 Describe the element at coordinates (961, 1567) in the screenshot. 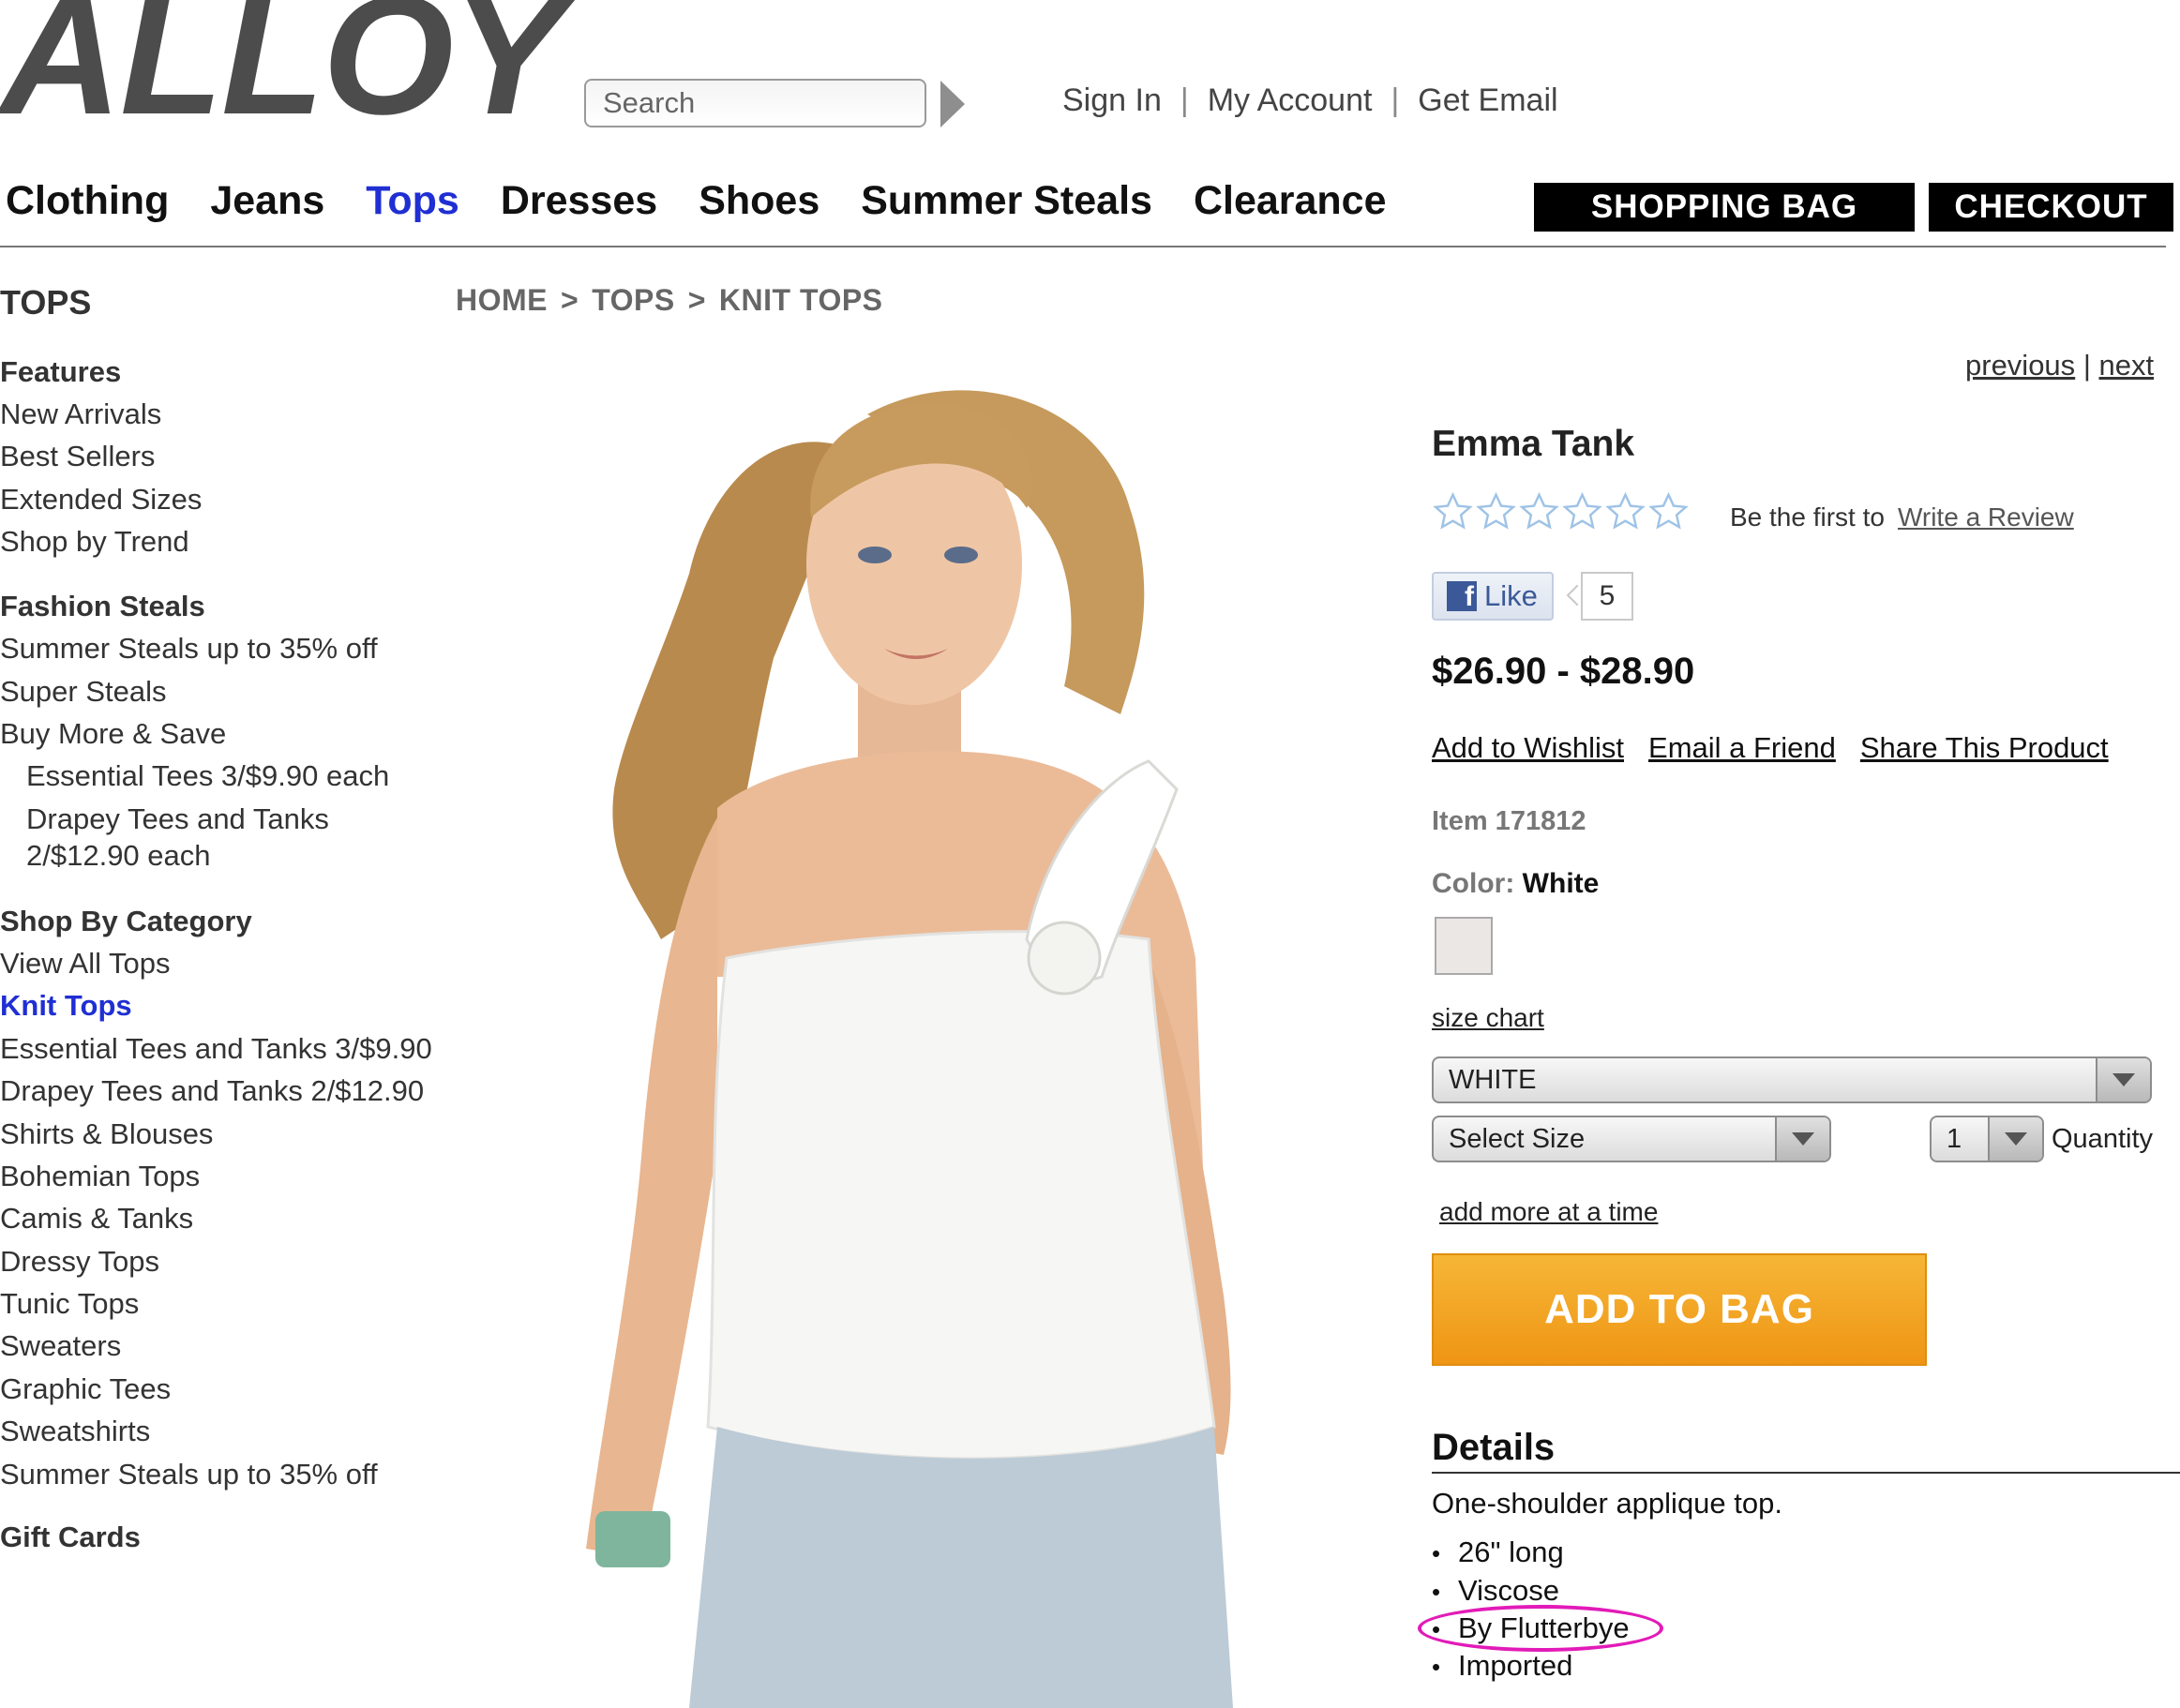

I see `jeans-shape` at that location.